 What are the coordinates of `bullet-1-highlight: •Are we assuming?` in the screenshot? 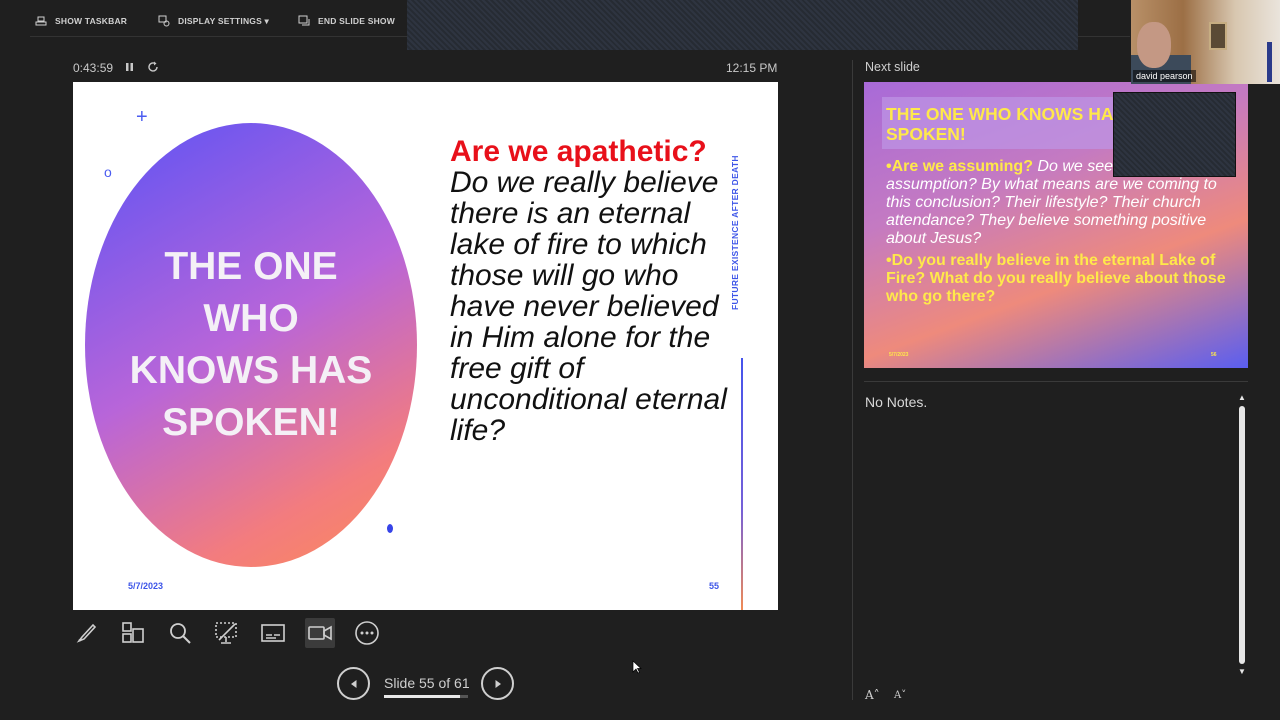 It's located at (959, 166).